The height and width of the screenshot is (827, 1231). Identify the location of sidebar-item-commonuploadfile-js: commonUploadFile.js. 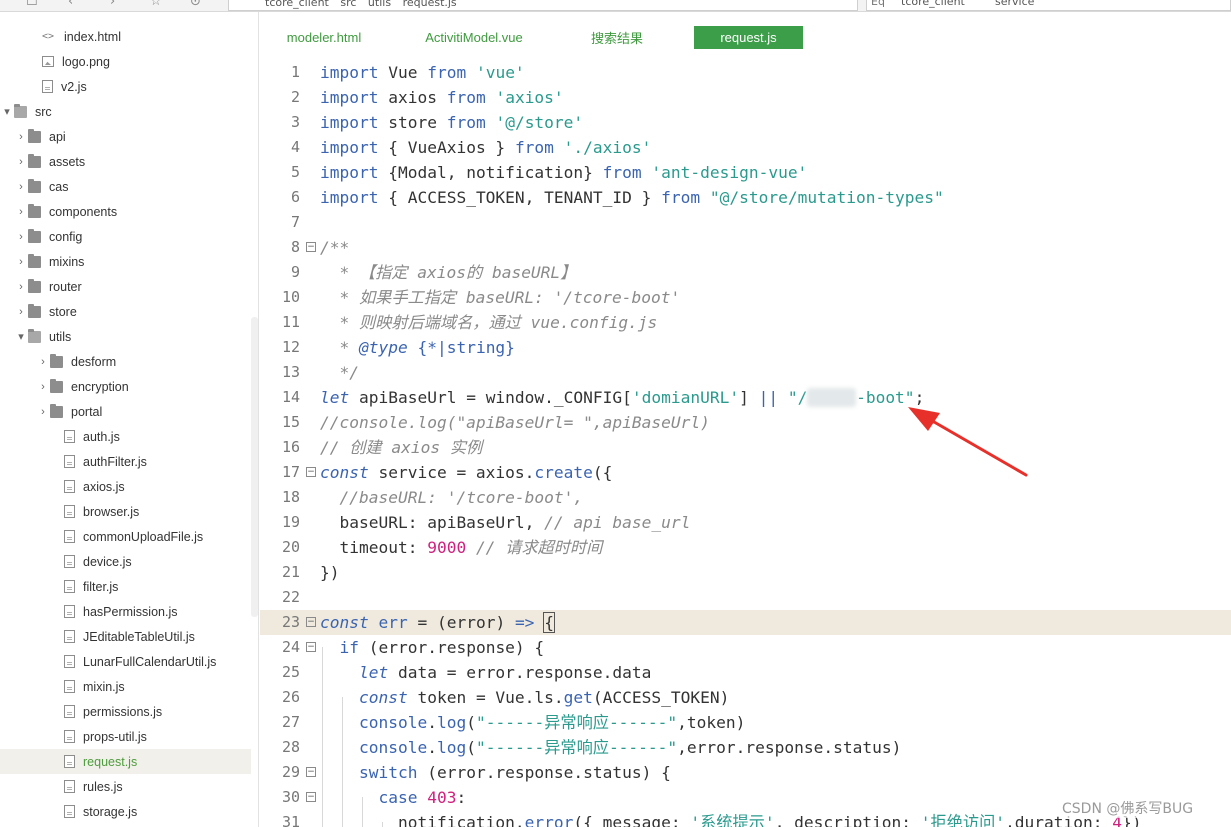
(125, 536).